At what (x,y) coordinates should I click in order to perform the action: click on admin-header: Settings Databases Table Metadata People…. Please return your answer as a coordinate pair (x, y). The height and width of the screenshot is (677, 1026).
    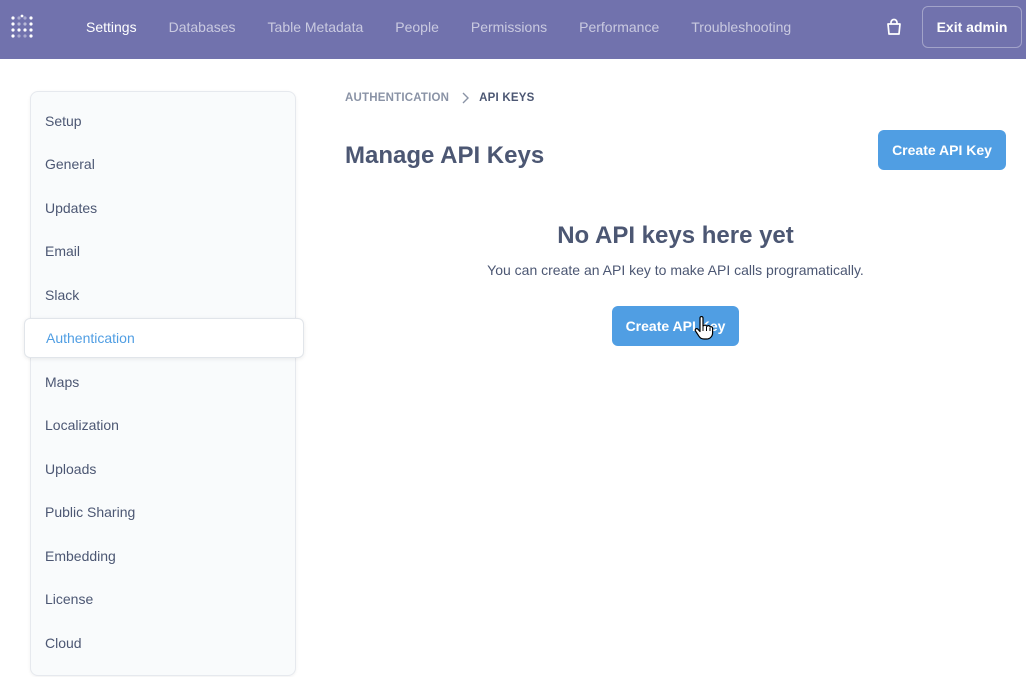
    Looking at the image, I should click on (513, 29).